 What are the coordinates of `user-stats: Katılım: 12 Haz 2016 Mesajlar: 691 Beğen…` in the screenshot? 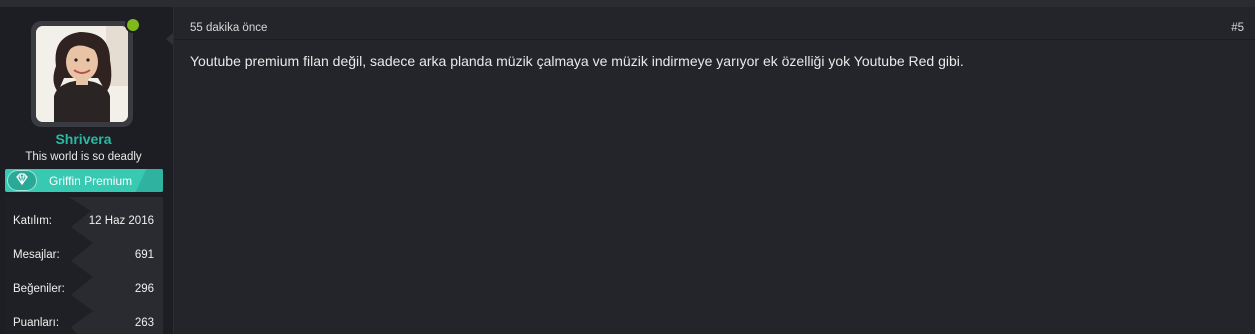 It's located at (84, 265).